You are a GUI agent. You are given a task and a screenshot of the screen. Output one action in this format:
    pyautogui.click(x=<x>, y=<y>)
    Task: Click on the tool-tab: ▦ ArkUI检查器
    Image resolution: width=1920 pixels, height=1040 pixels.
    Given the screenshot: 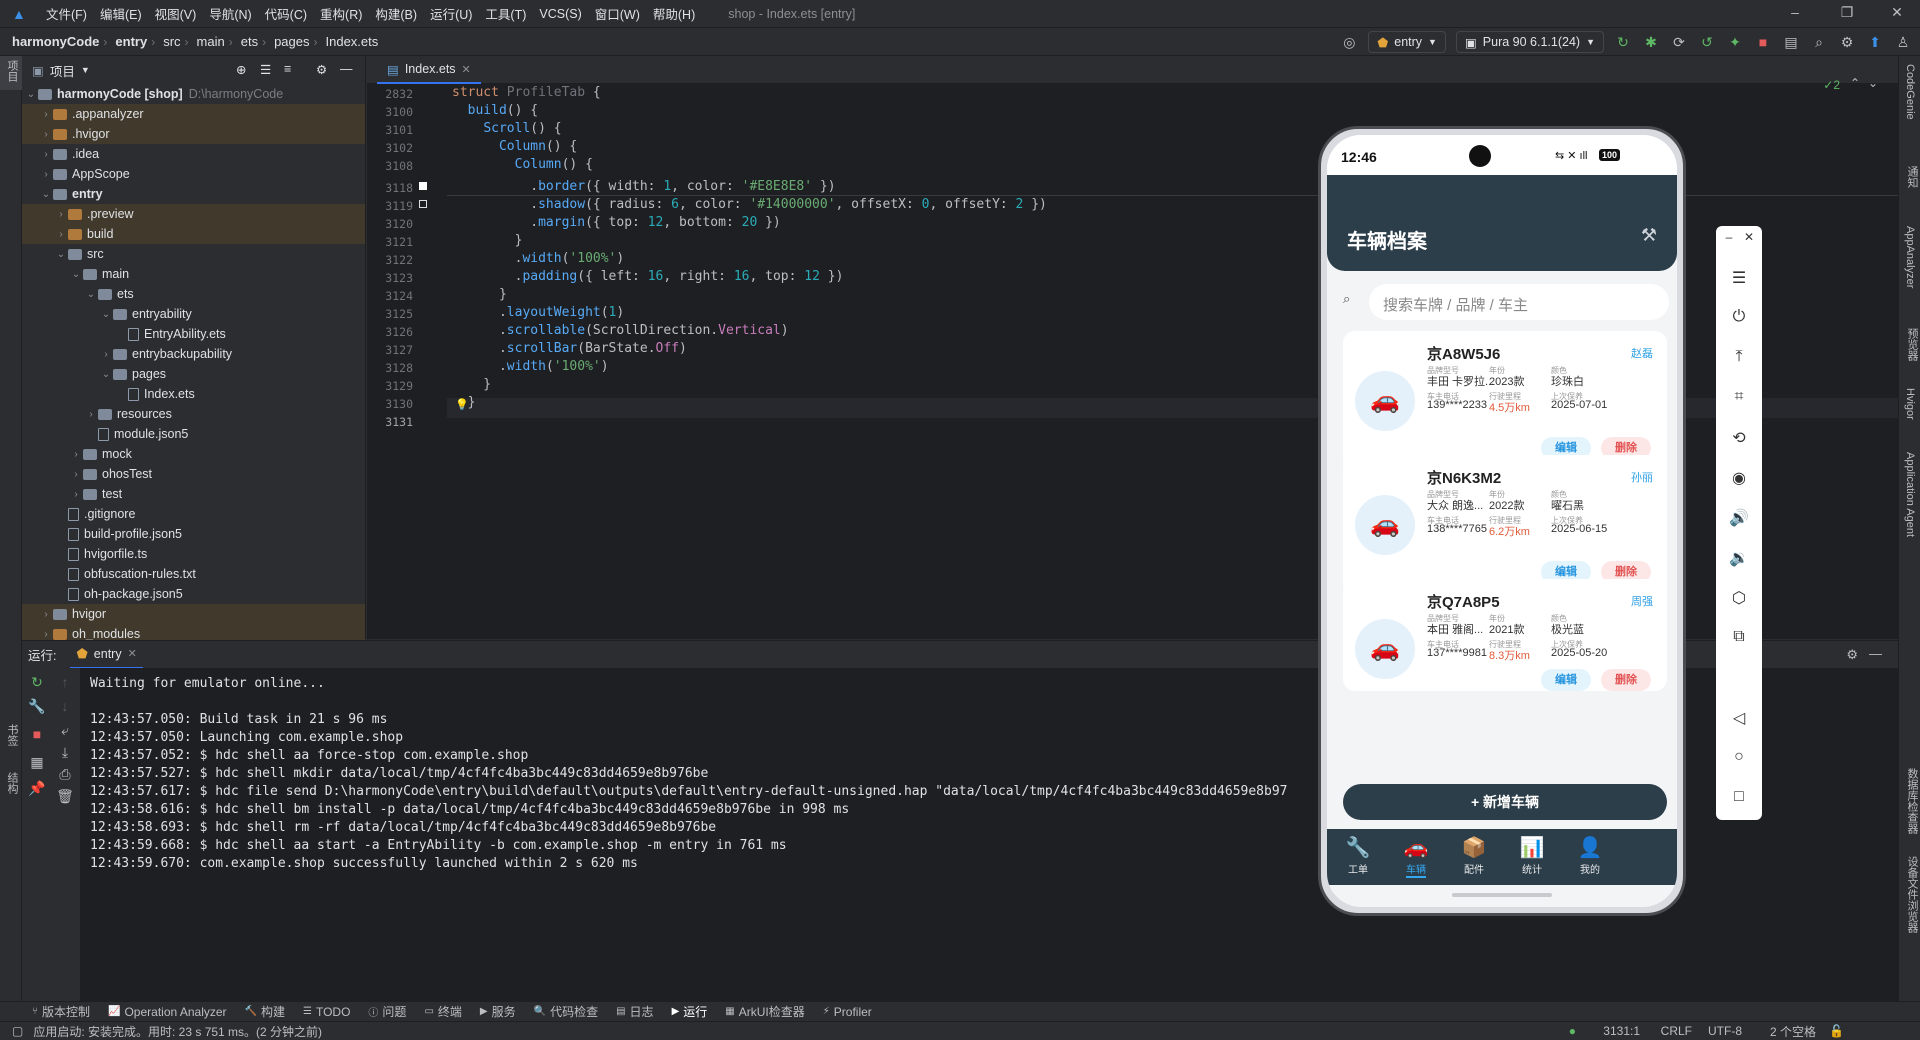 What is the action you would take?
    pyautogui.click(x=764, y=1011)
    